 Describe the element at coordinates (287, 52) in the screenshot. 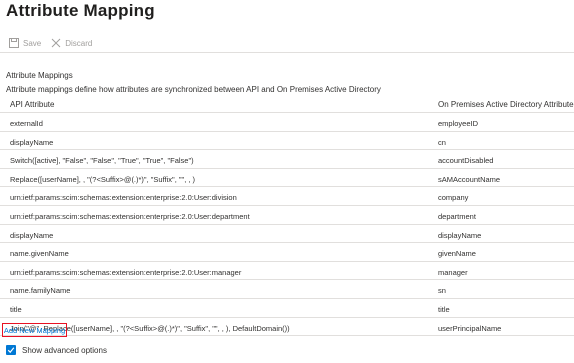

I see `toolbar-divider` at that location.